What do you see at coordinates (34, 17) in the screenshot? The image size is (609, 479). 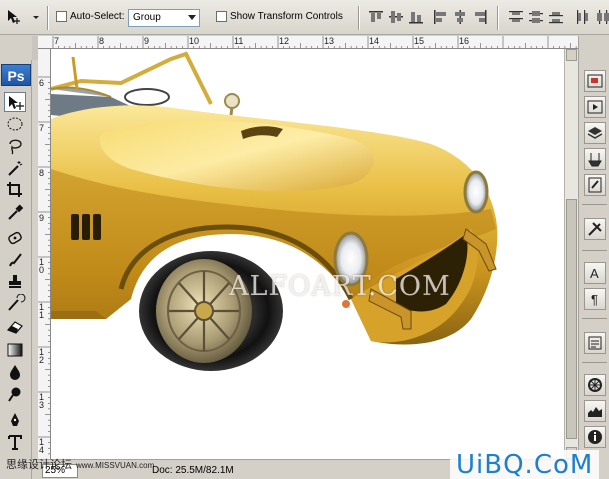 I see `chevron-down-icon` at bounding box center [34, 17].